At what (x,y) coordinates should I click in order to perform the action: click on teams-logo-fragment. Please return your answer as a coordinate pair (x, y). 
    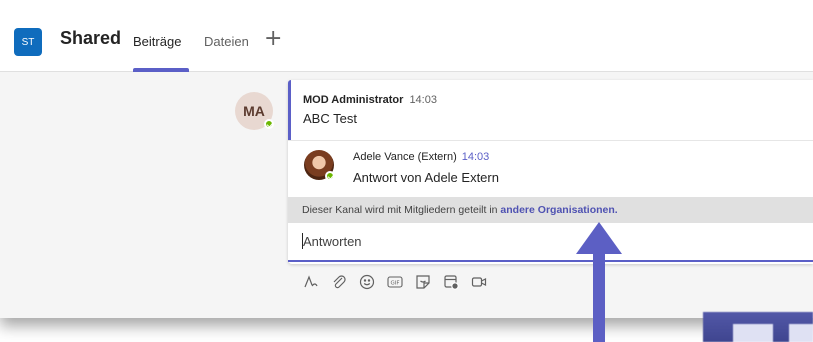
    Looking at the image, I should click on (758, 327).